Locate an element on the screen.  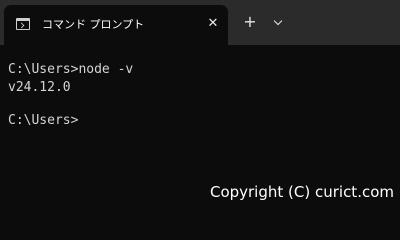
terminal-line: C:\Users>node -v is located at coordinates (71, 69).